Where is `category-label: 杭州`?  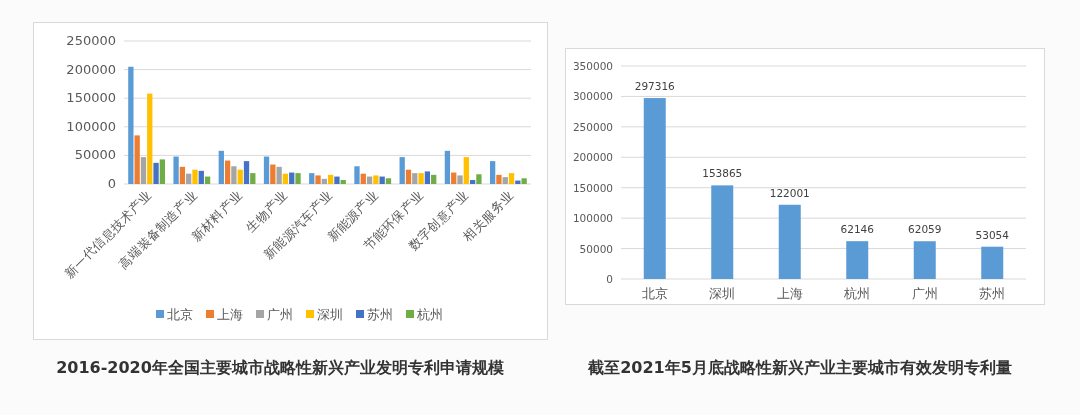 category-label: 杭州 is located at coordinates (857, 293).